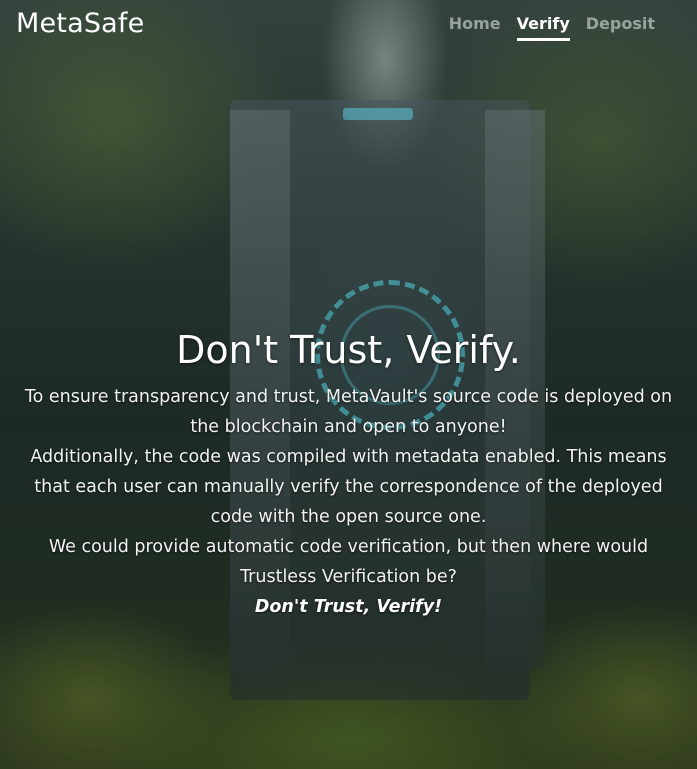 This screenshot has height=769, width=697. Describe the element at coordinates (80, 23) in the screenshot. I see `brand-logo: MetaSafe` at that location.